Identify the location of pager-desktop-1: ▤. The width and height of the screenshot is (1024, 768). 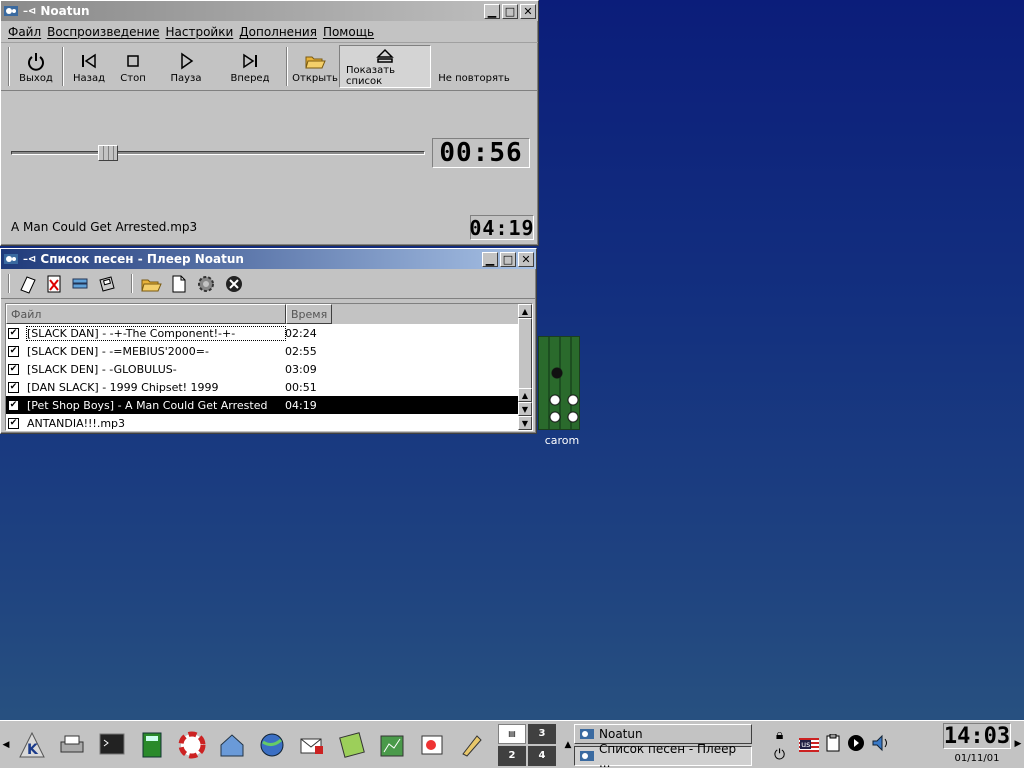
(512, 733).